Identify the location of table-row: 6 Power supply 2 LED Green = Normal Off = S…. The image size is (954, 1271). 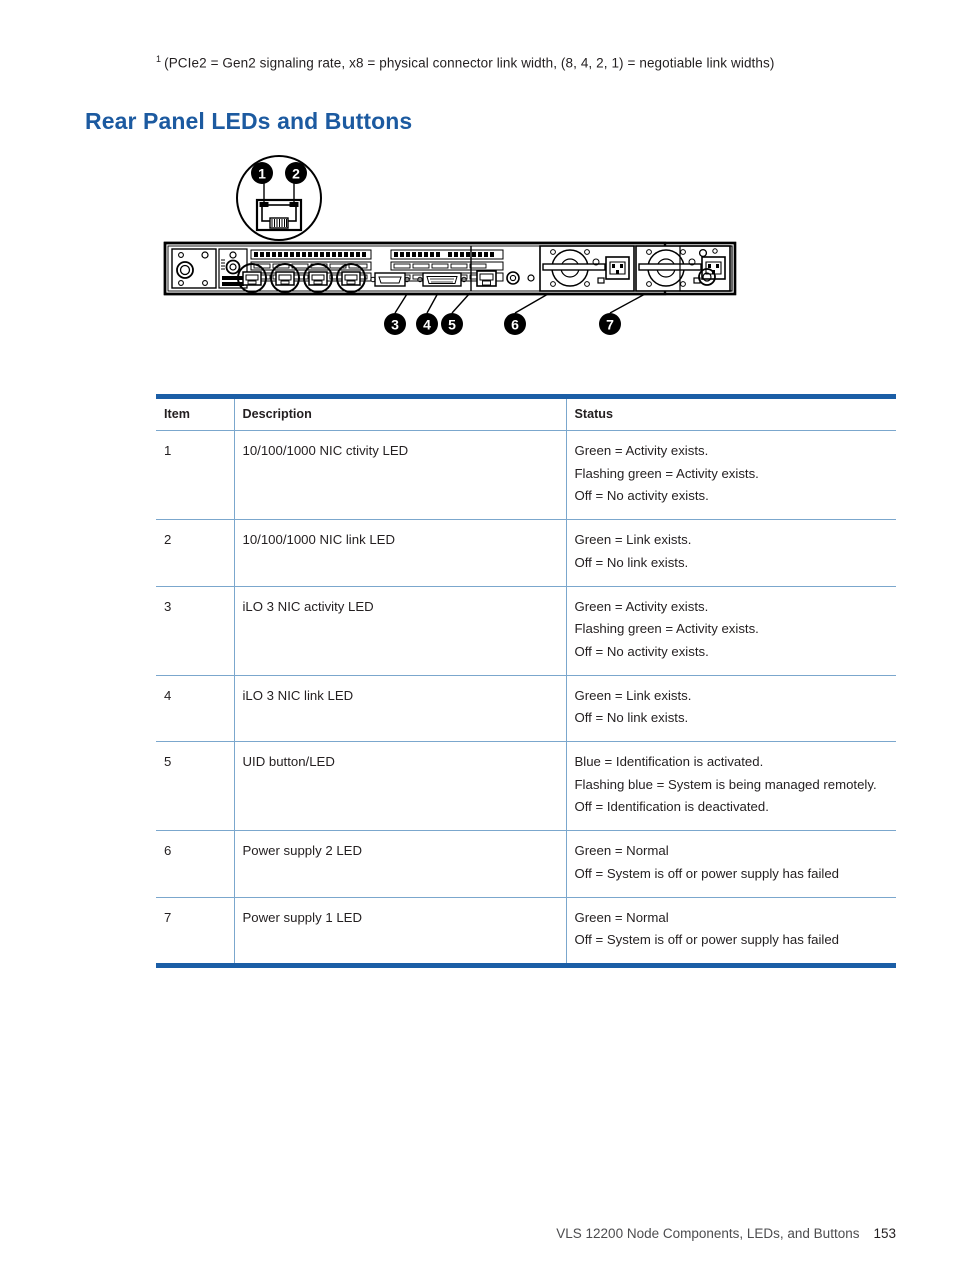
(526, 864).